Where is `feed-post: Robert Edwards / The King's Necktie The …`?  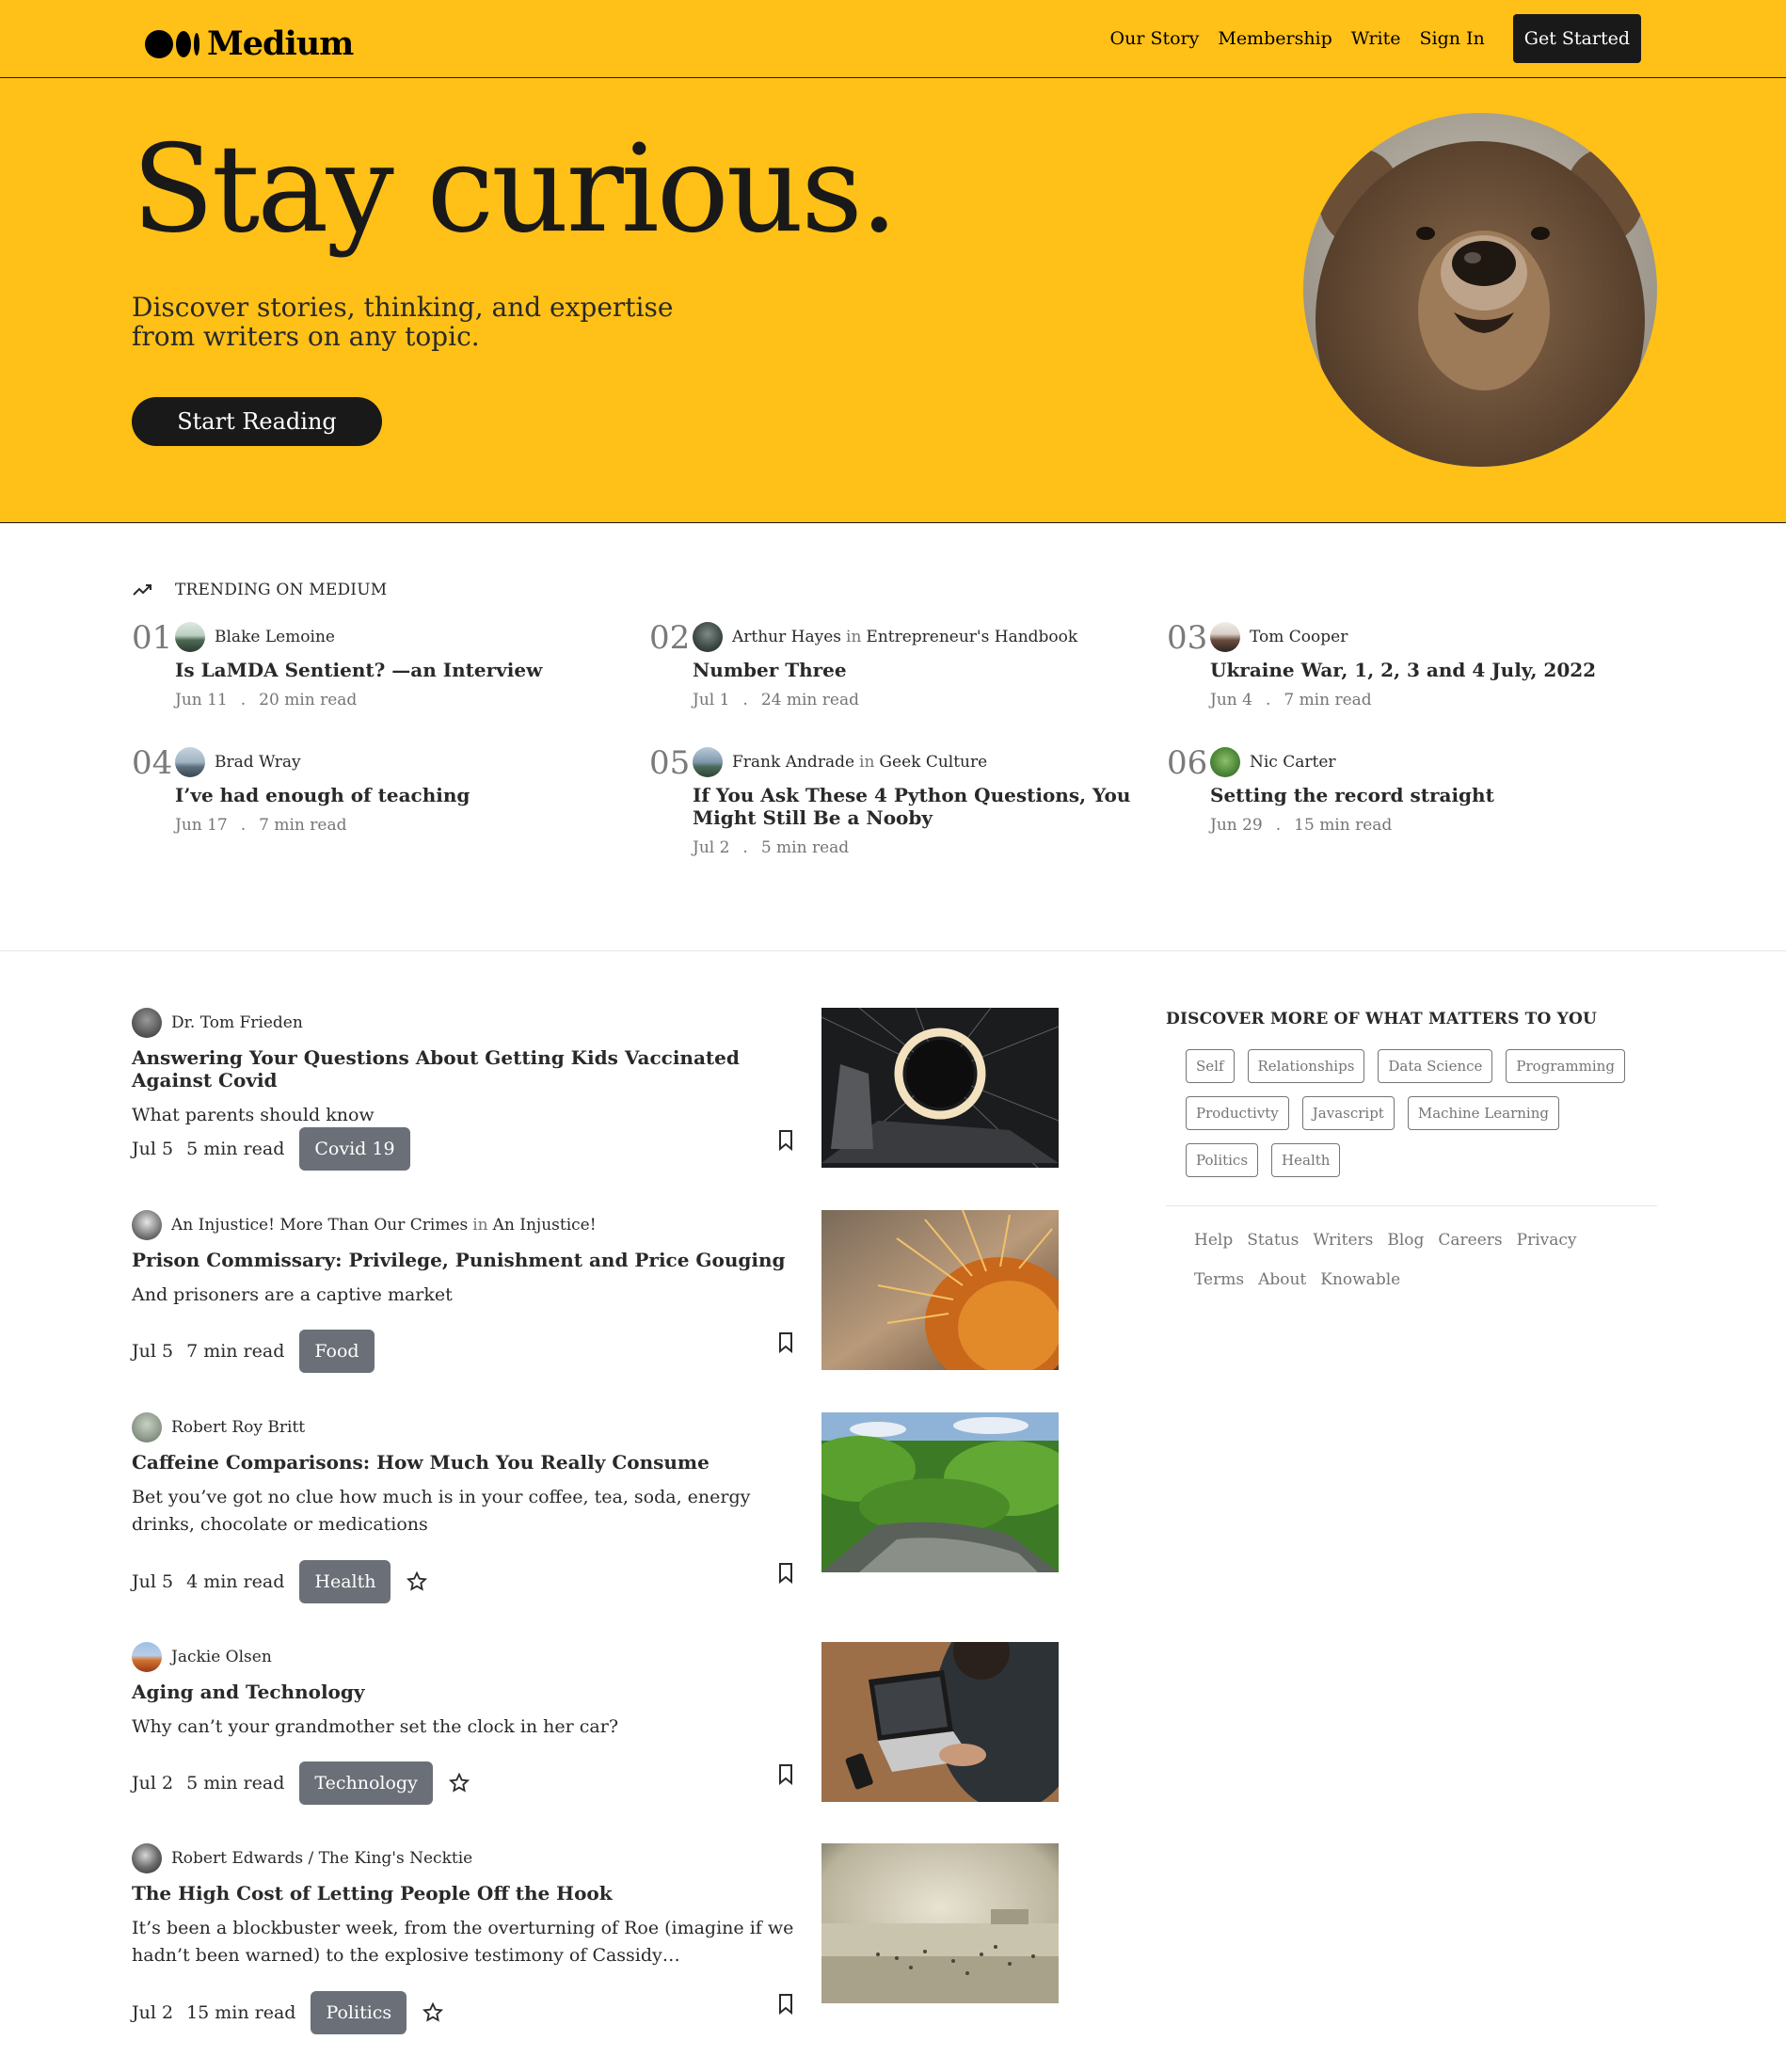 feed-post: Robert Edwards / The King's Necktie The … is located at coordinates (602, 1942).